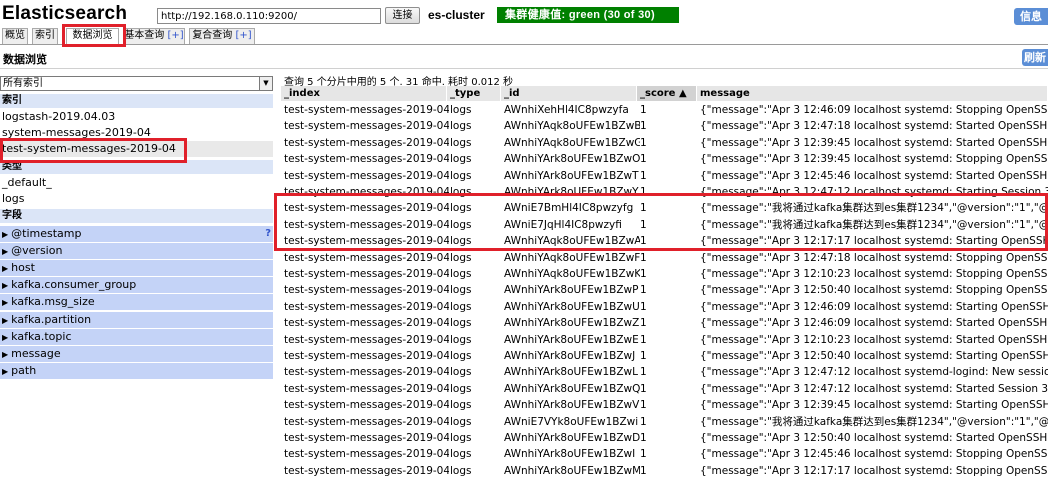  I want to click on sidebar-field-item: ▶ host, so click(136, 268).